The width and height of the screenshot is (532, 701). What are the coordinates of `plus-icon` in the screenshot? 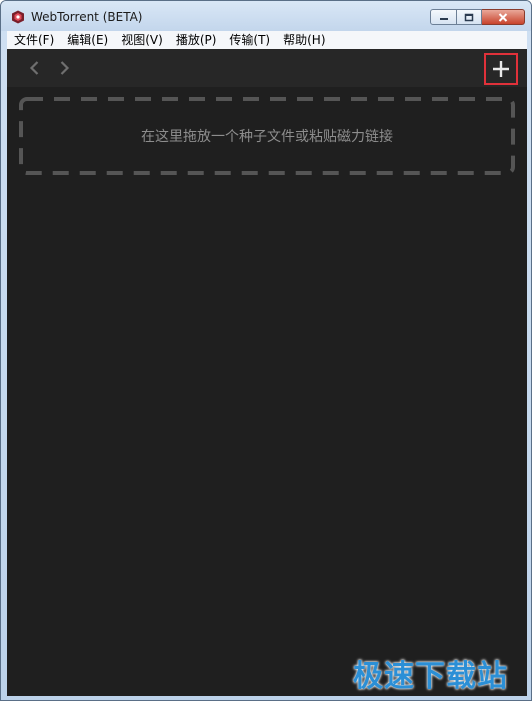 It's located at (501, 69).